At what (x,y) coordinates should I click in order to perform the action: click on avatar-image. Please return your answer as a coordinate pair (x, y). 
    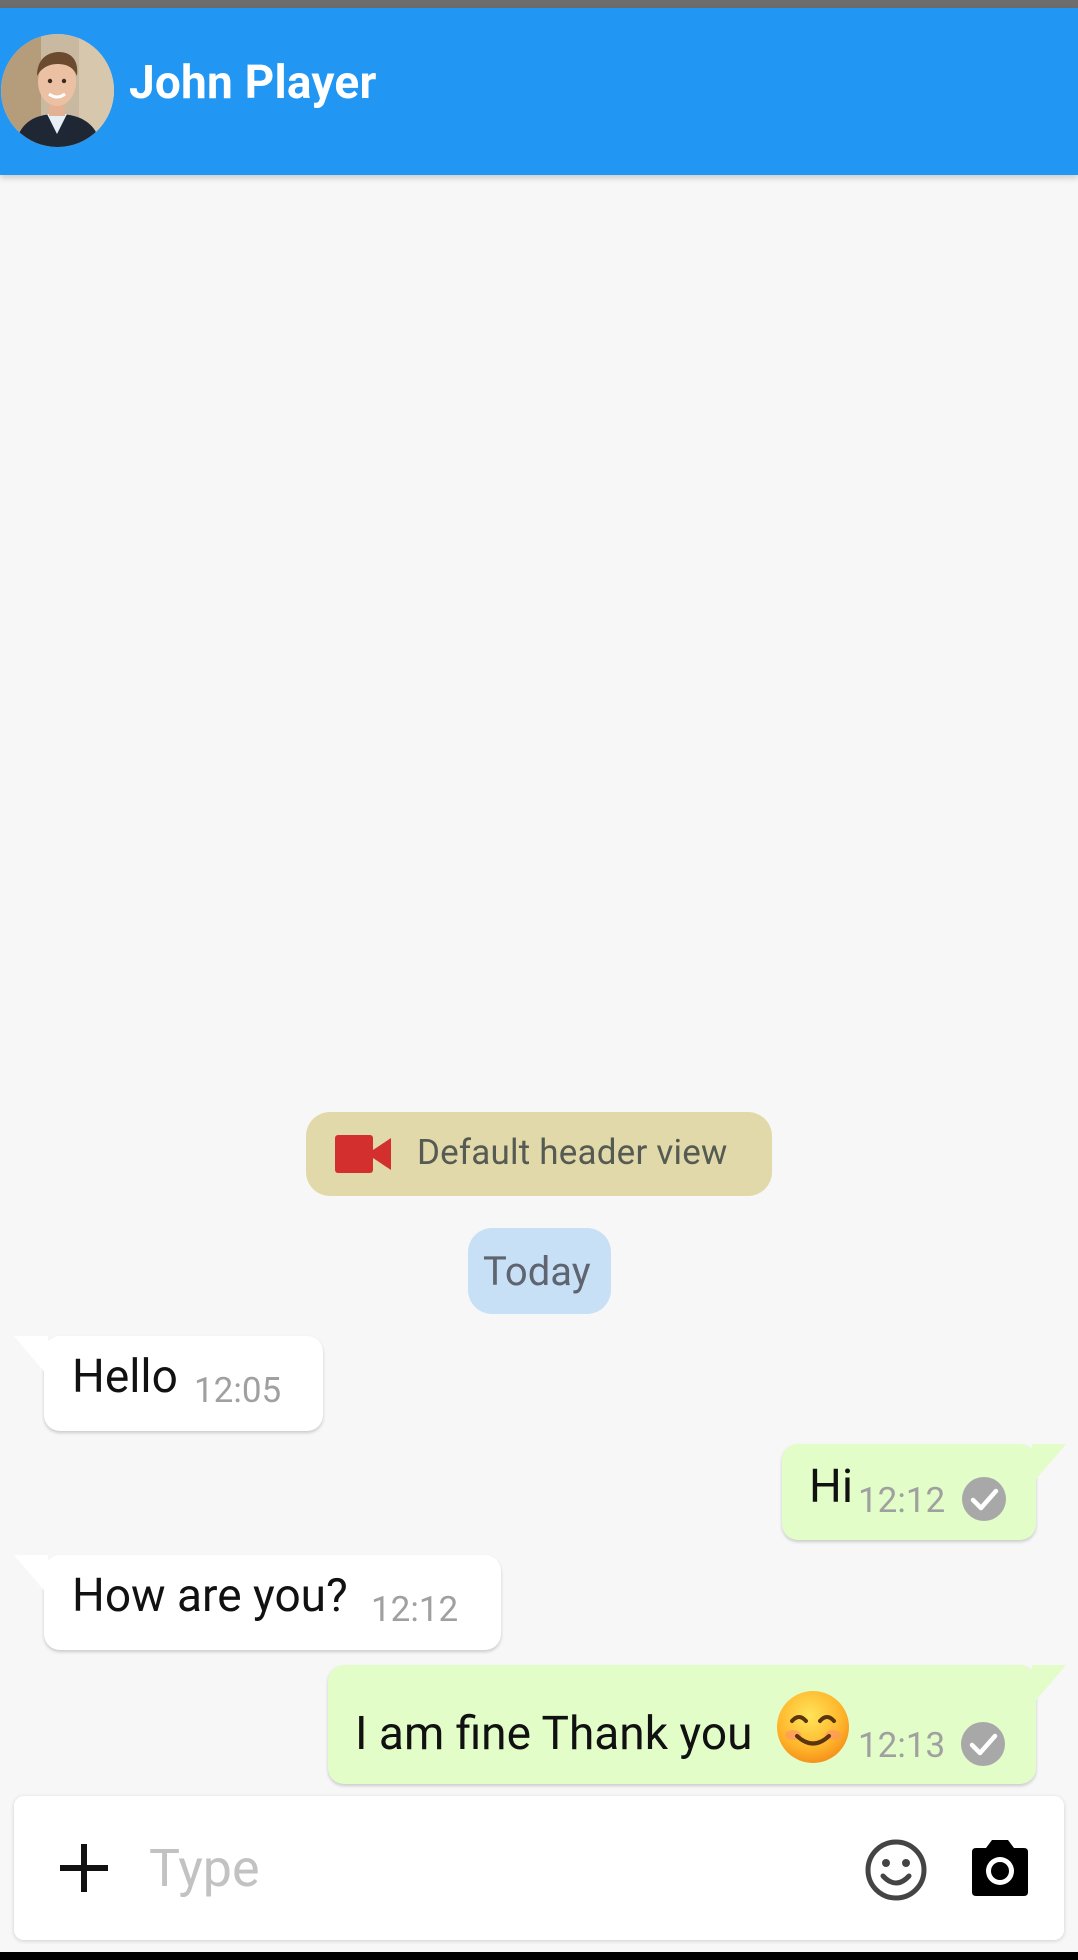
    Looking at the image, I should click on (57, 90).